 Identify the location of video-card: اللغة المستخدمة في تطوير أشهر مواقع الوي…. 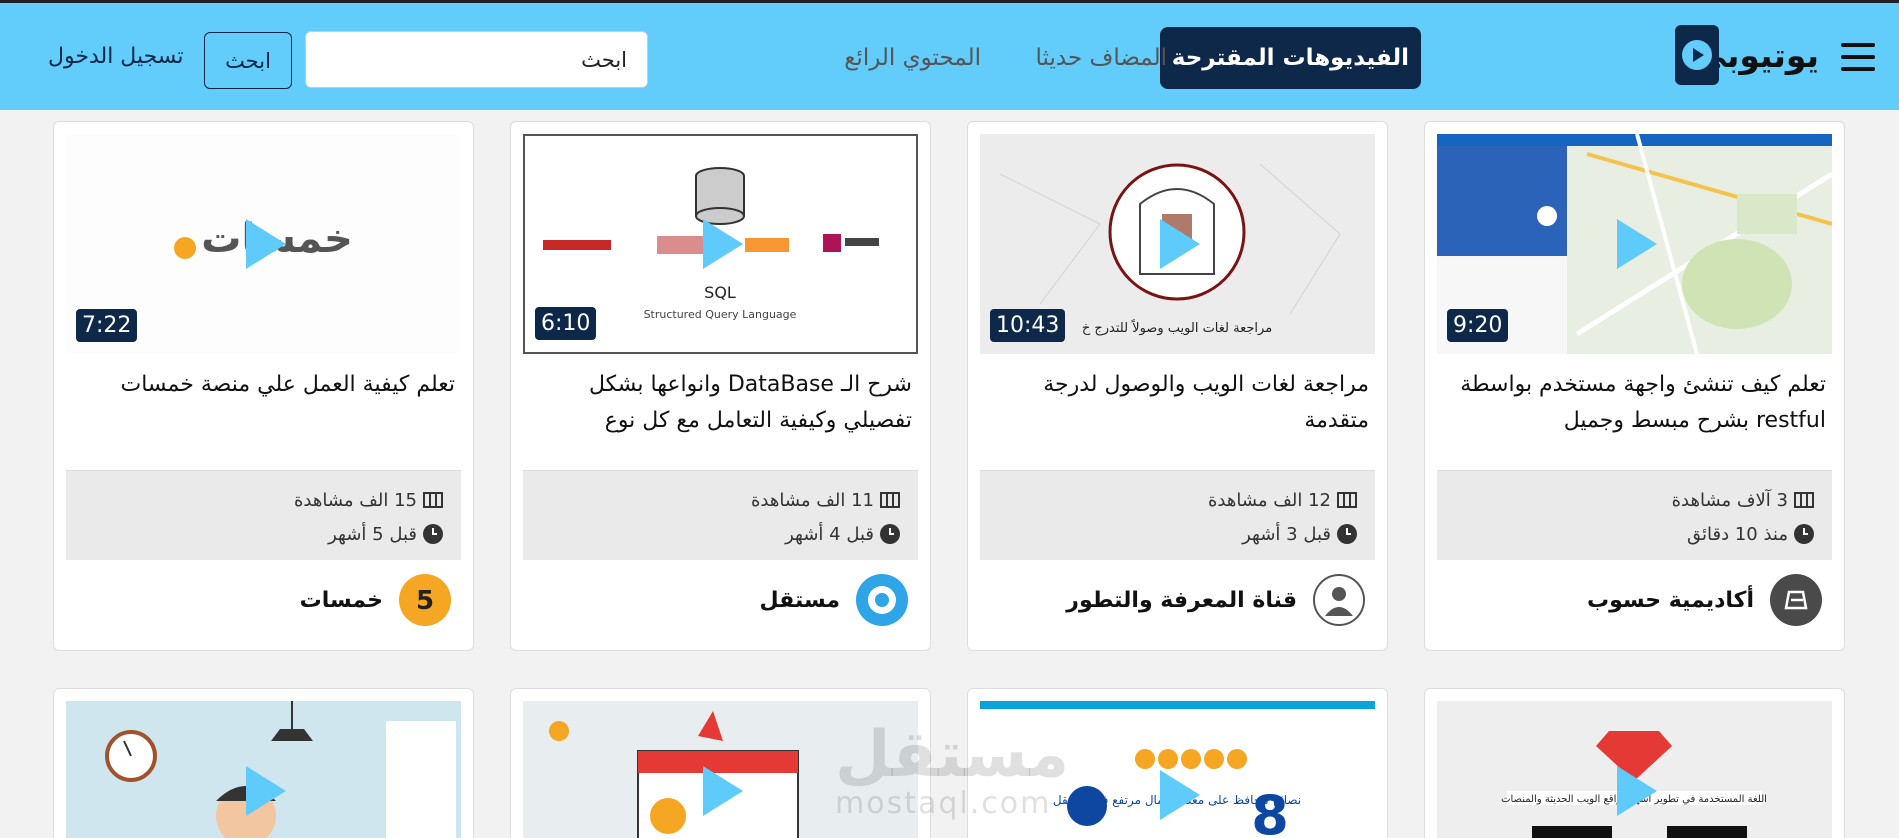
(1634, 763).